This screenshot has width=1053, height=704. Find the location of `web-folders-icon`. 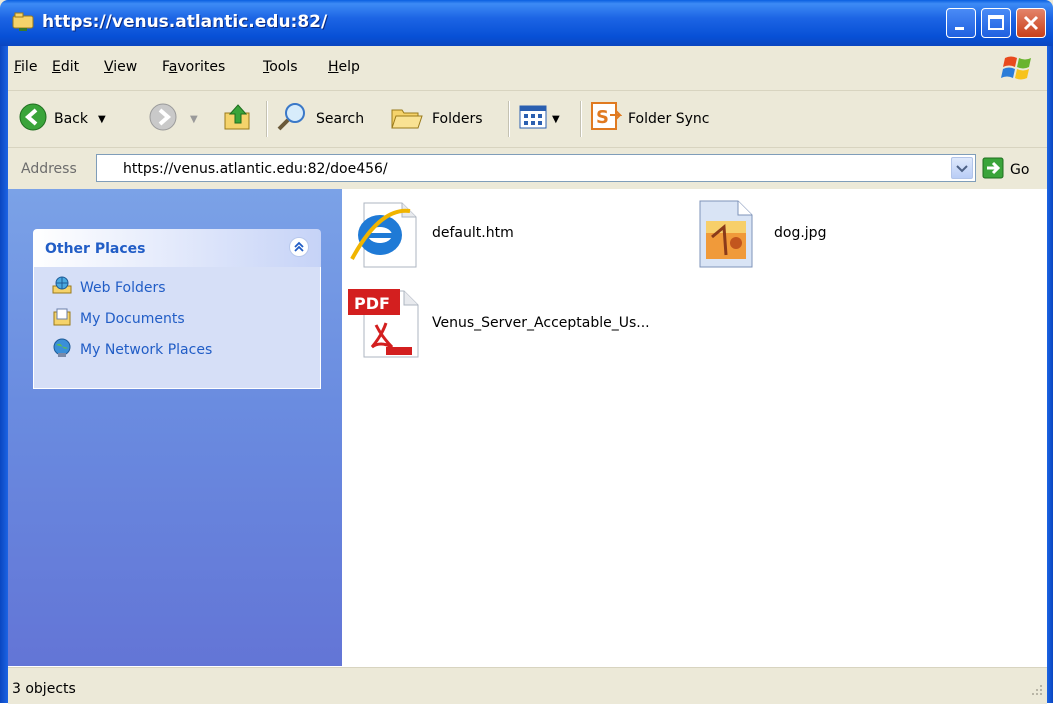

web-folders-icon is located at coordinates (62, 288).